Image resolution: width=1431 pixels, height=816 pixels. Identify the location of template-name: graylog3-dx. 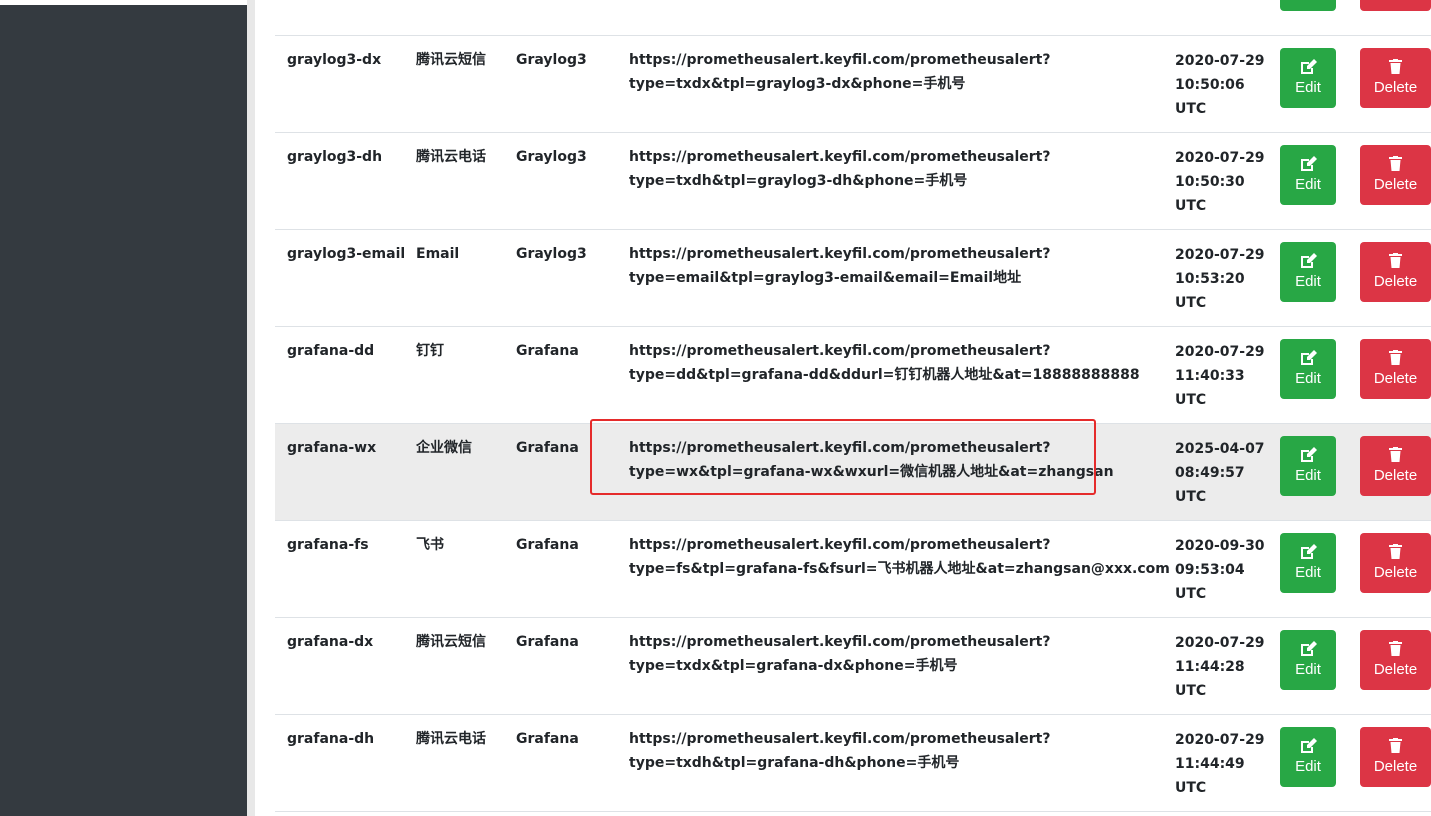
(334, 60).